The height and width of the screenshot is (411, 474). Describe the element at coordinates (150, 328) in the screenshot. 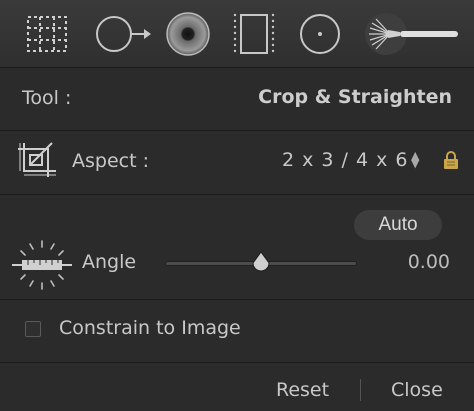

I see `constrain-to-image-label: Constrain to Image` at that location.